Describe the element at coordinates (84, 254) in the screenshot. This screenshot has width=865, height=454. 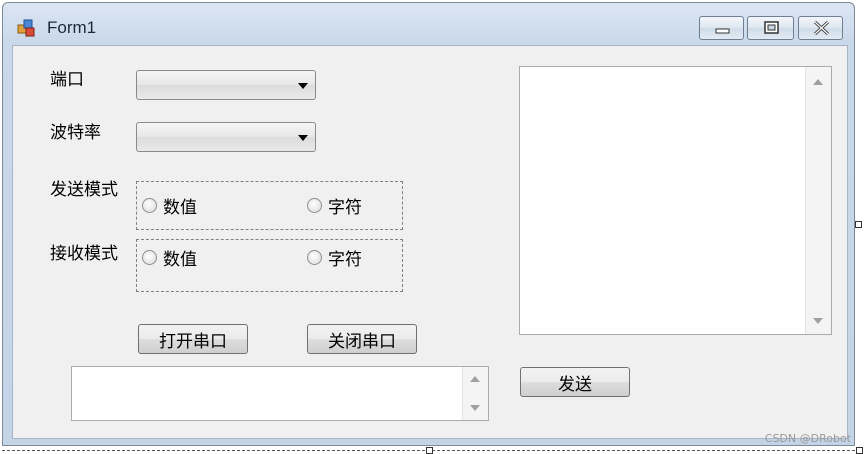
I see `recv-mode-label: 接收模式` at that location.